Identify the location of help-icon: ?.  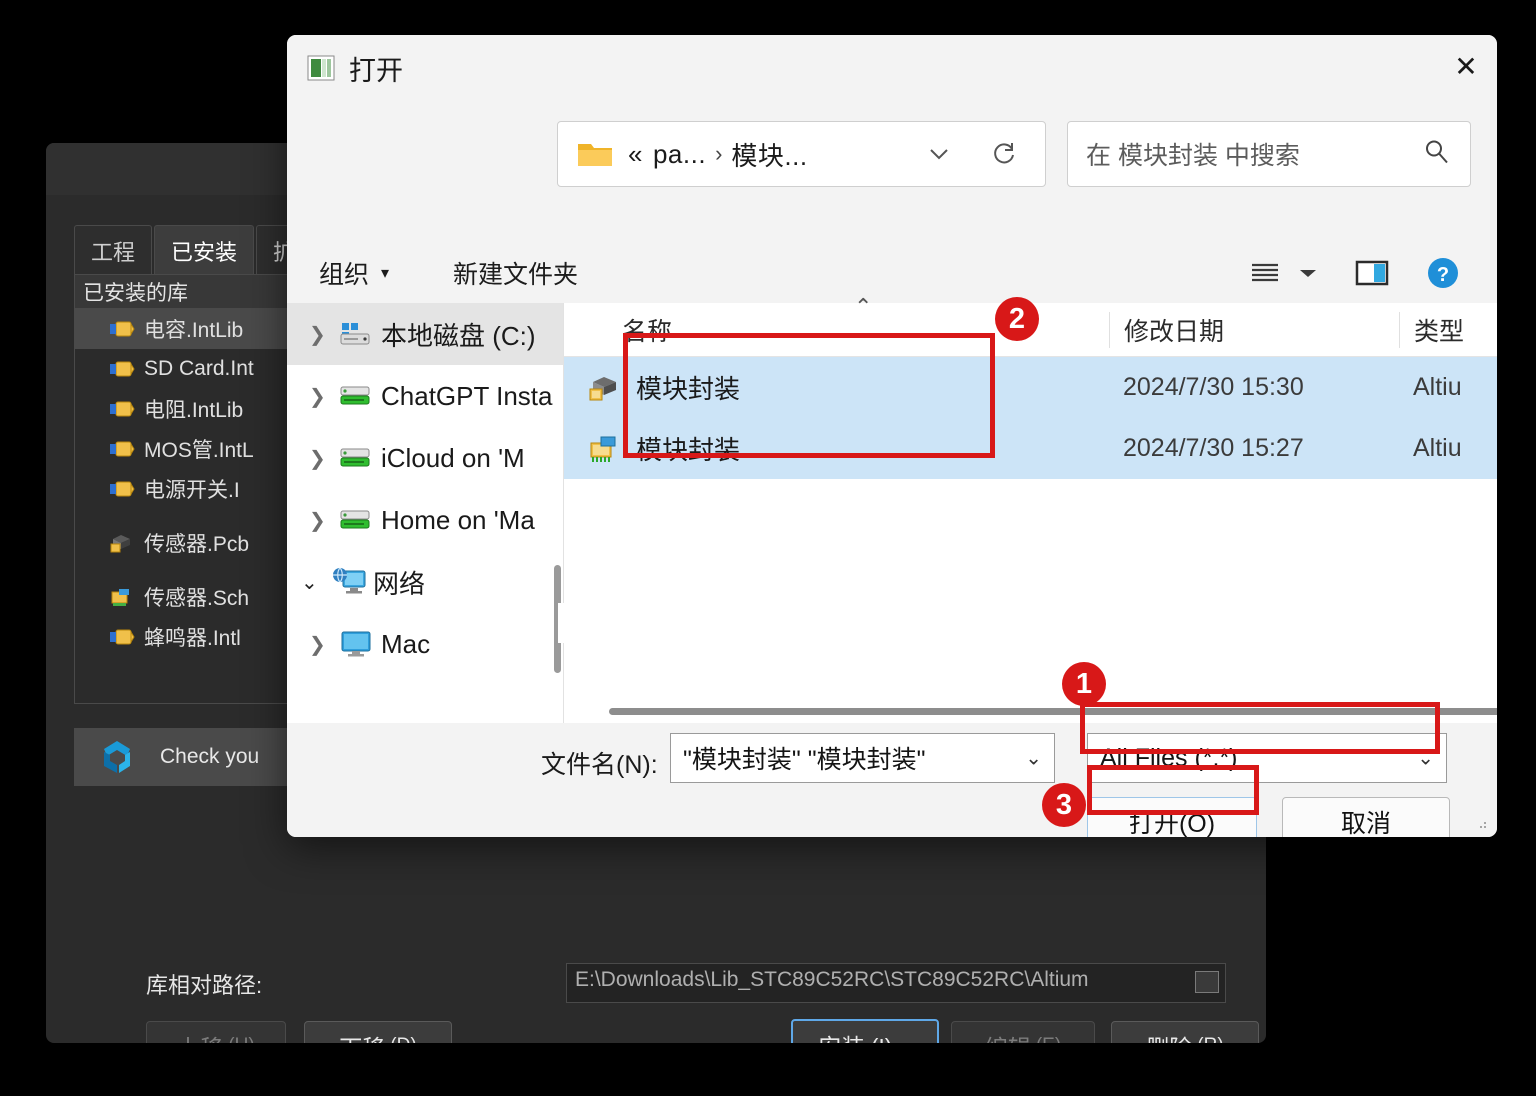
(1443, 273).